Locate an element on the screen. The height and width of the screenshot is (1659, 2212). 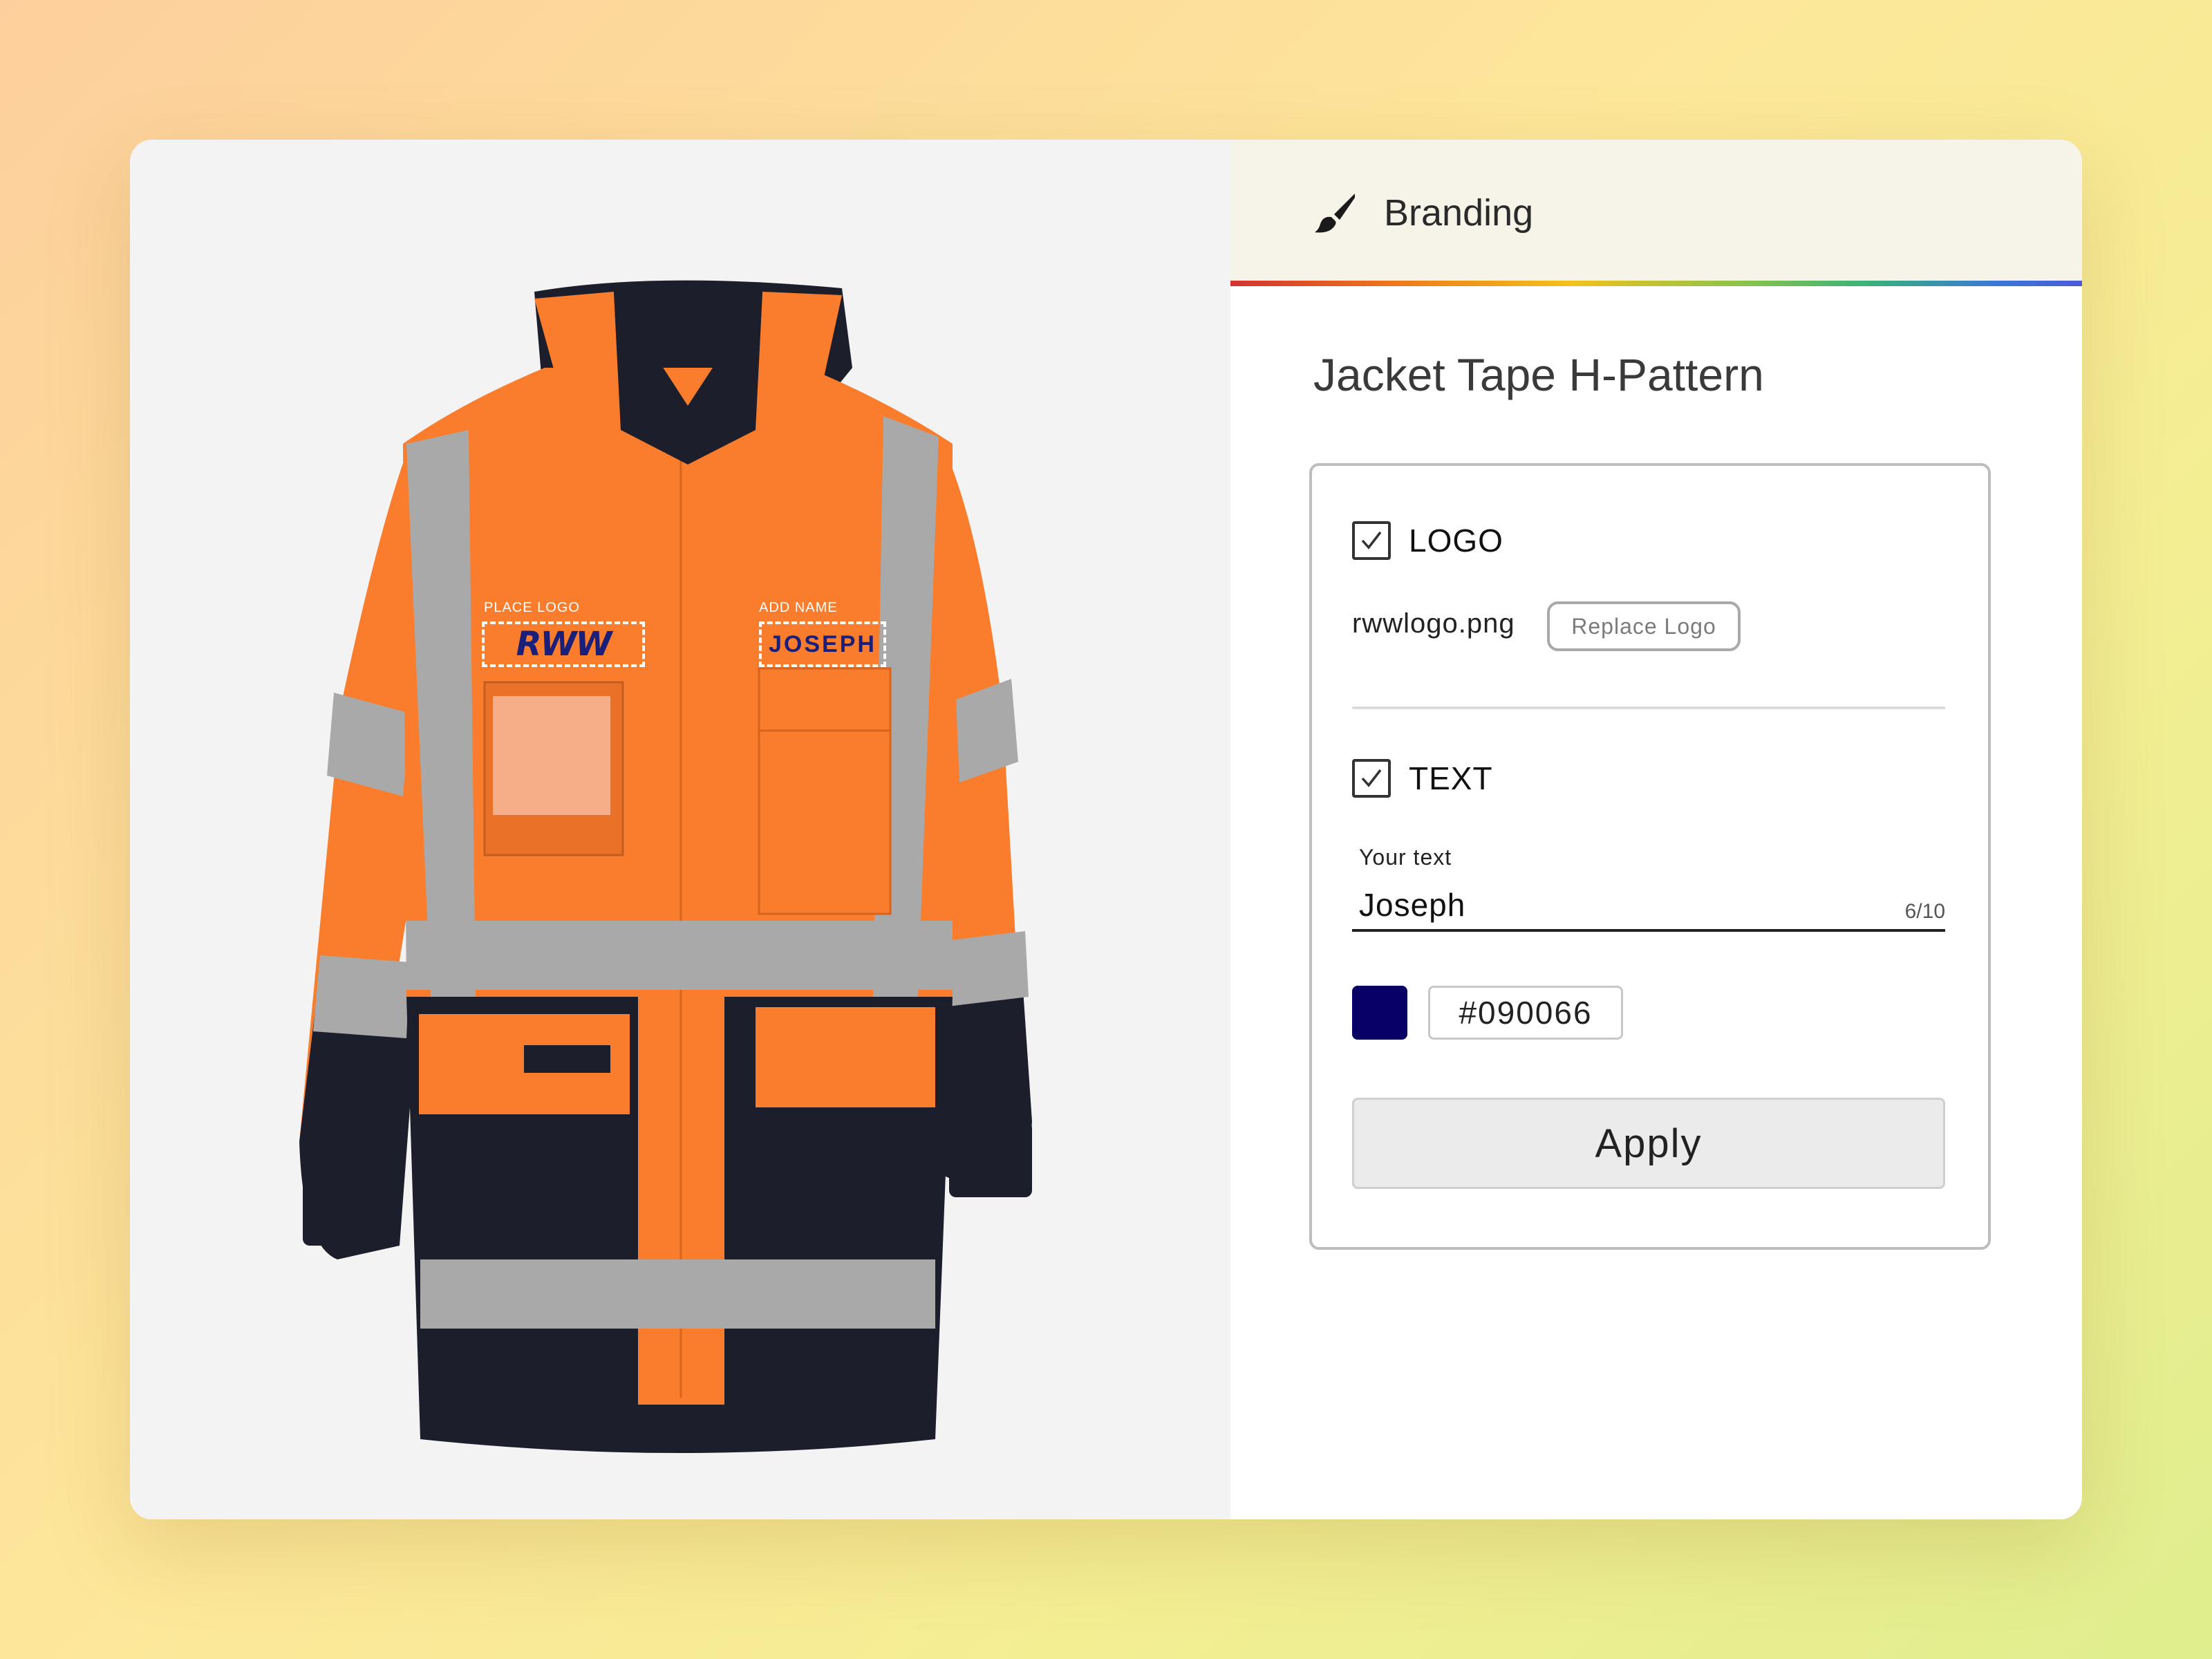
text-checkbox is located at coordinates (1371, 779).